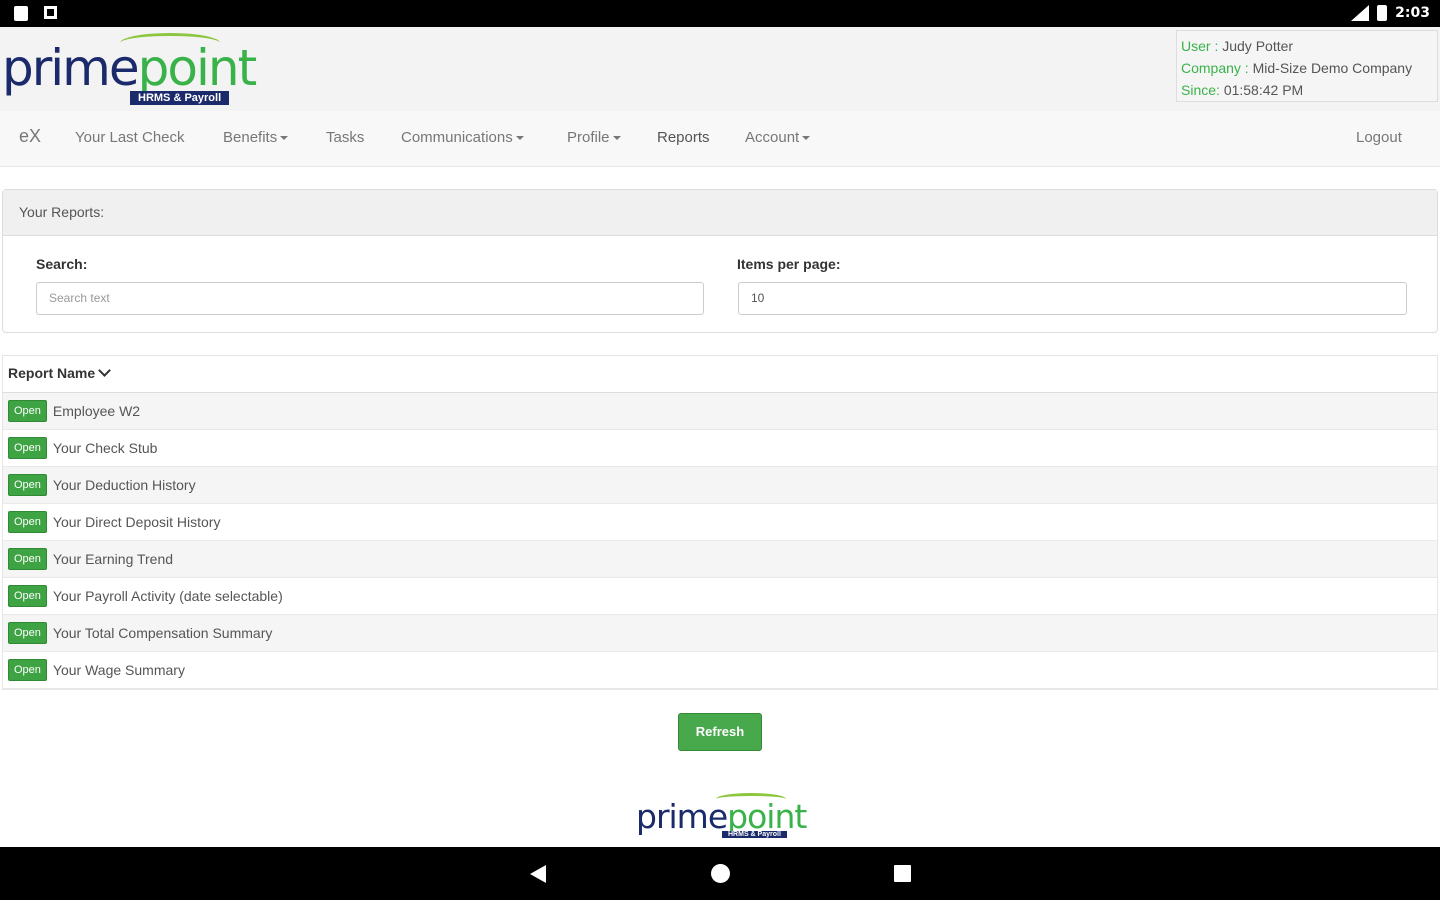 The image size is (1440, 900). Describe the element at coordinates (105, 448) in the screenshot. I see `report-name: Your Check Stub` at that location.